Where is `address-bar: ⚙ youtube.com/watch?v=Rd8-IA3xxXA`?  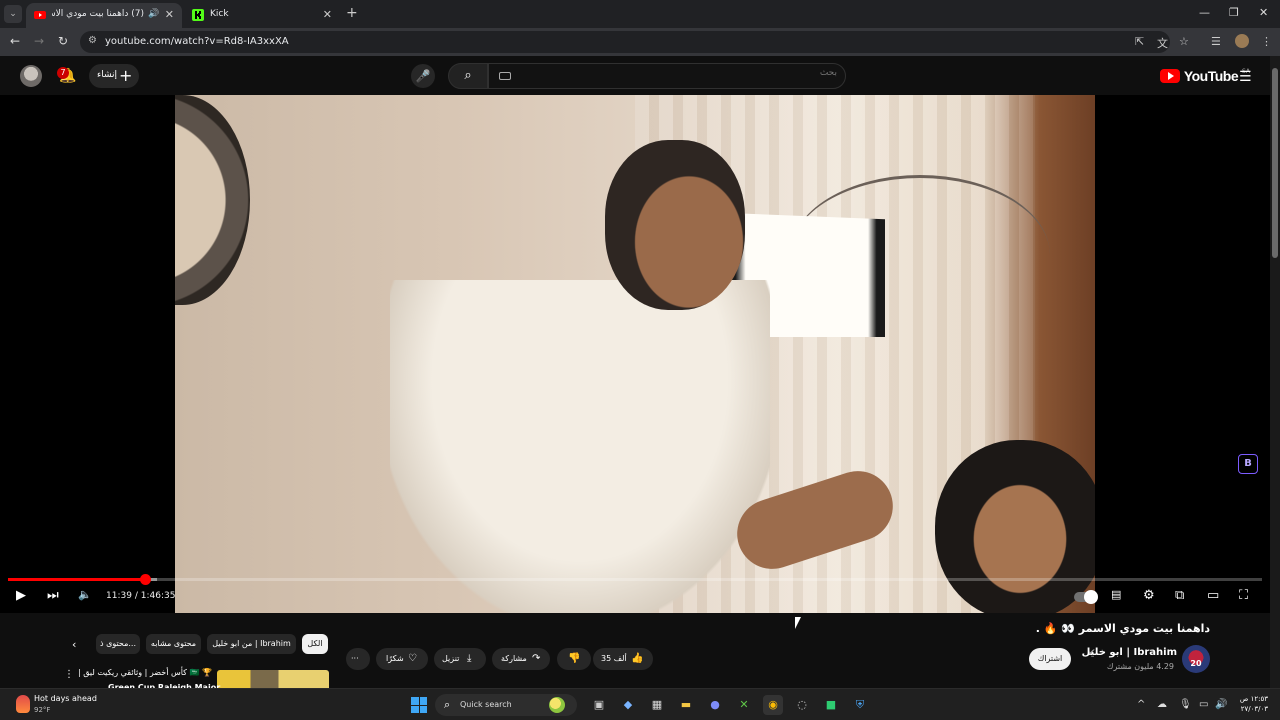
address-bar: ⚙ youtube.com/watch?v=Rd8-IA3xxXA is located at coordinates (625, 42).